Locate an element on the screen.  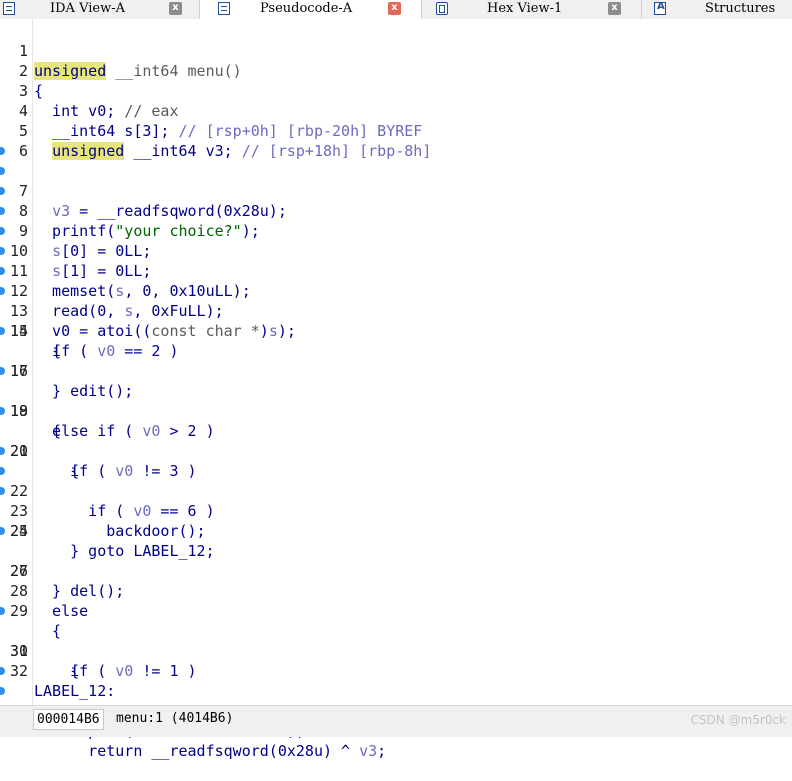
code-line: 19 { is located at coordinates (396, 410).